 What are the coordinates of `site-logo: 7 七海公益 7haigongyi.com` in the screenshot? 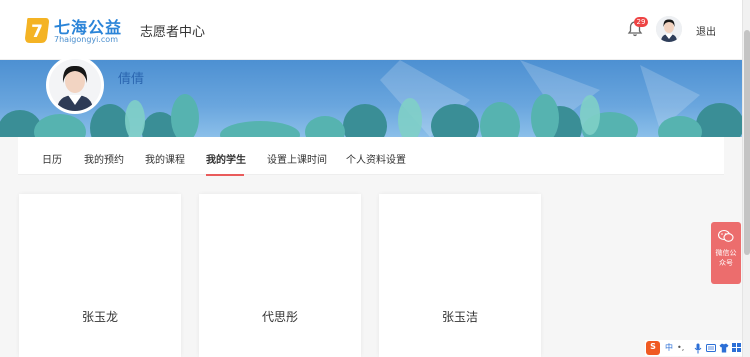 It's located at (74, 31).